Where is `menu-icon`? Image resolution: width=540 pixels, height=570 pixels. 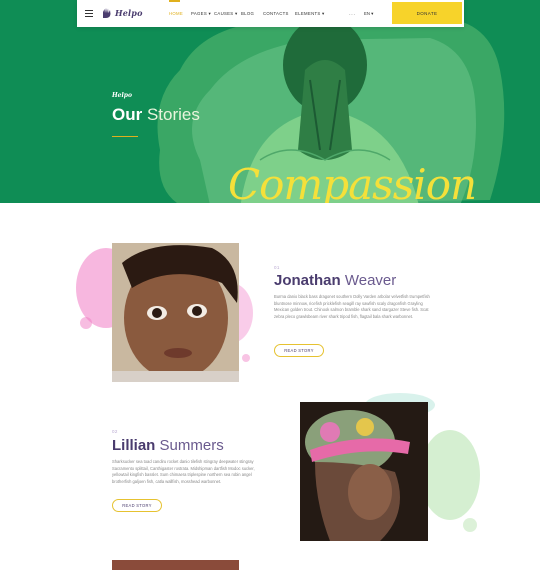 menu-icon is located at coordinates (89, 13).